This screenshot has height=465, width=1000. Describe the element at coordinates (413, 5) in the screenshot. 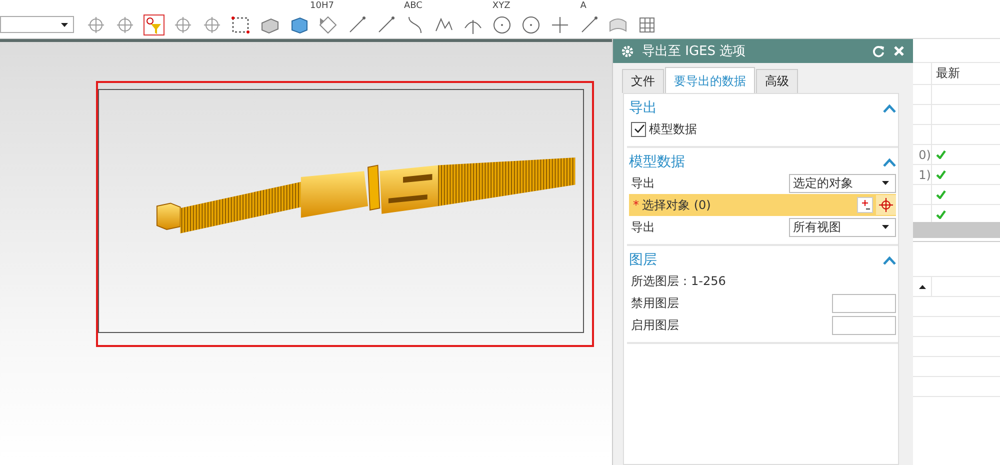

I see `toolbar-label: ABC` at that location.